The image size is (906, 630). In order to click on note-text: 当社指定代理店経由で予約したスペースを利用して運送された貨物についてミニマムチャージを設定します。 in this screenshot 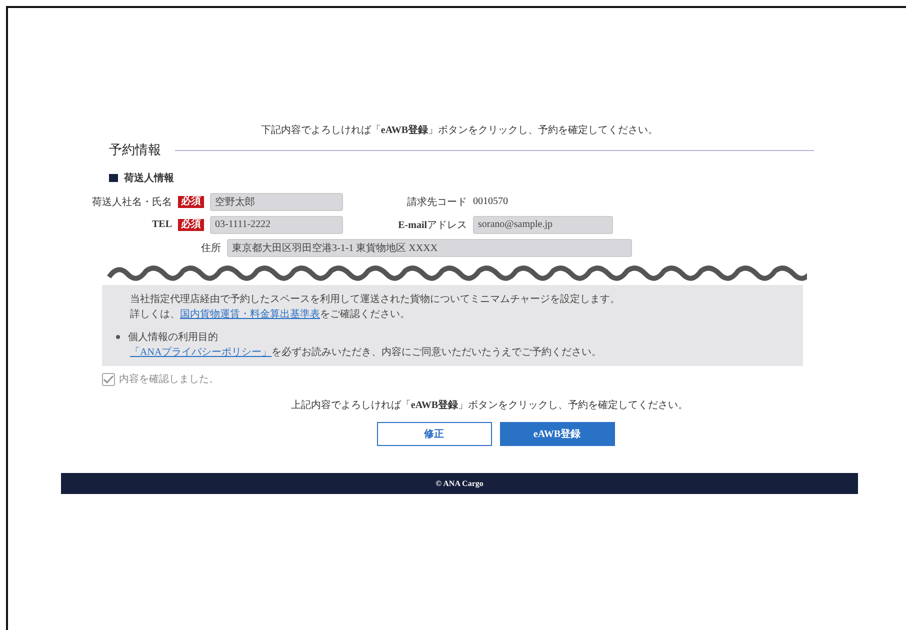, I will do `click(375, 299)`.